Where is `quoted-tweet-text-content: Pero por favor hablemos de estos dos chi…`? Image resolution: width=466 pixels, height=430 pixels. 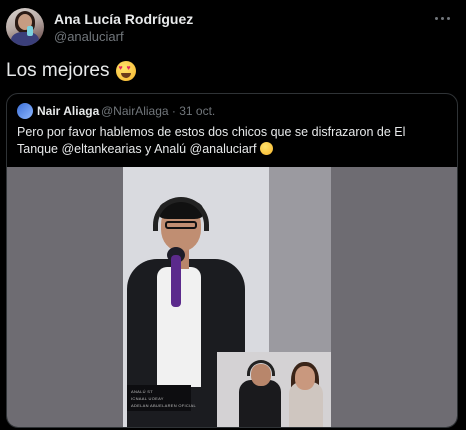
quoted-tweet-text-content: Pero por favor hablemos de estos dos chi… is located at coordinates (211, 140).